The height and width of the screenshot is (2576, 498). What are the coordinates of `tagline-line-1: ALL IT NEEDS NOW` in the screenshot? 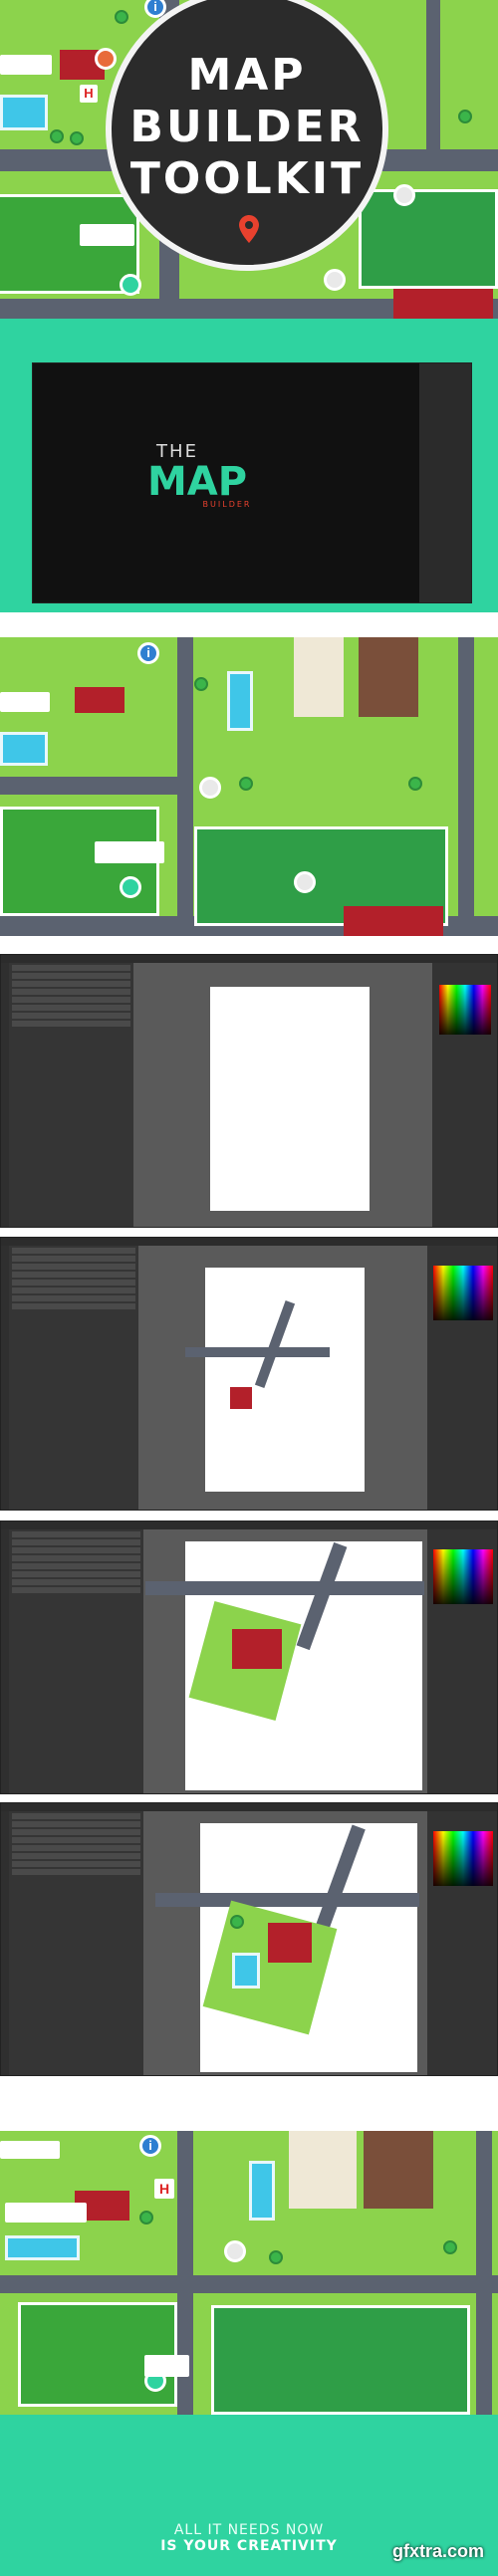 It's located at (249, 2530).